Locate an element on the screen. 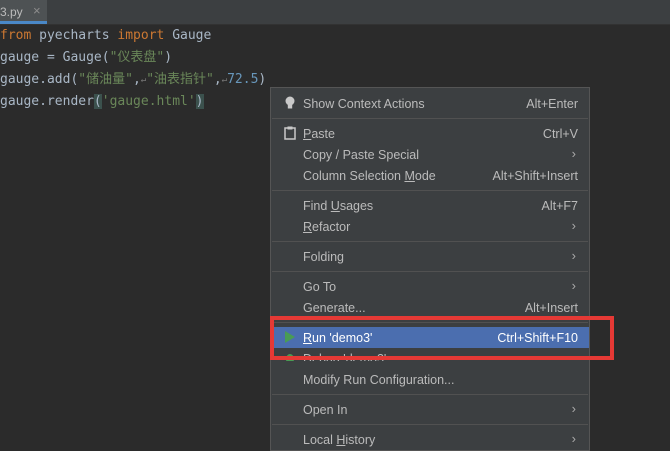 This screenshot has width=670, height=451. menu-item-refactor: Refactor › is located at coordinates (430, 226).